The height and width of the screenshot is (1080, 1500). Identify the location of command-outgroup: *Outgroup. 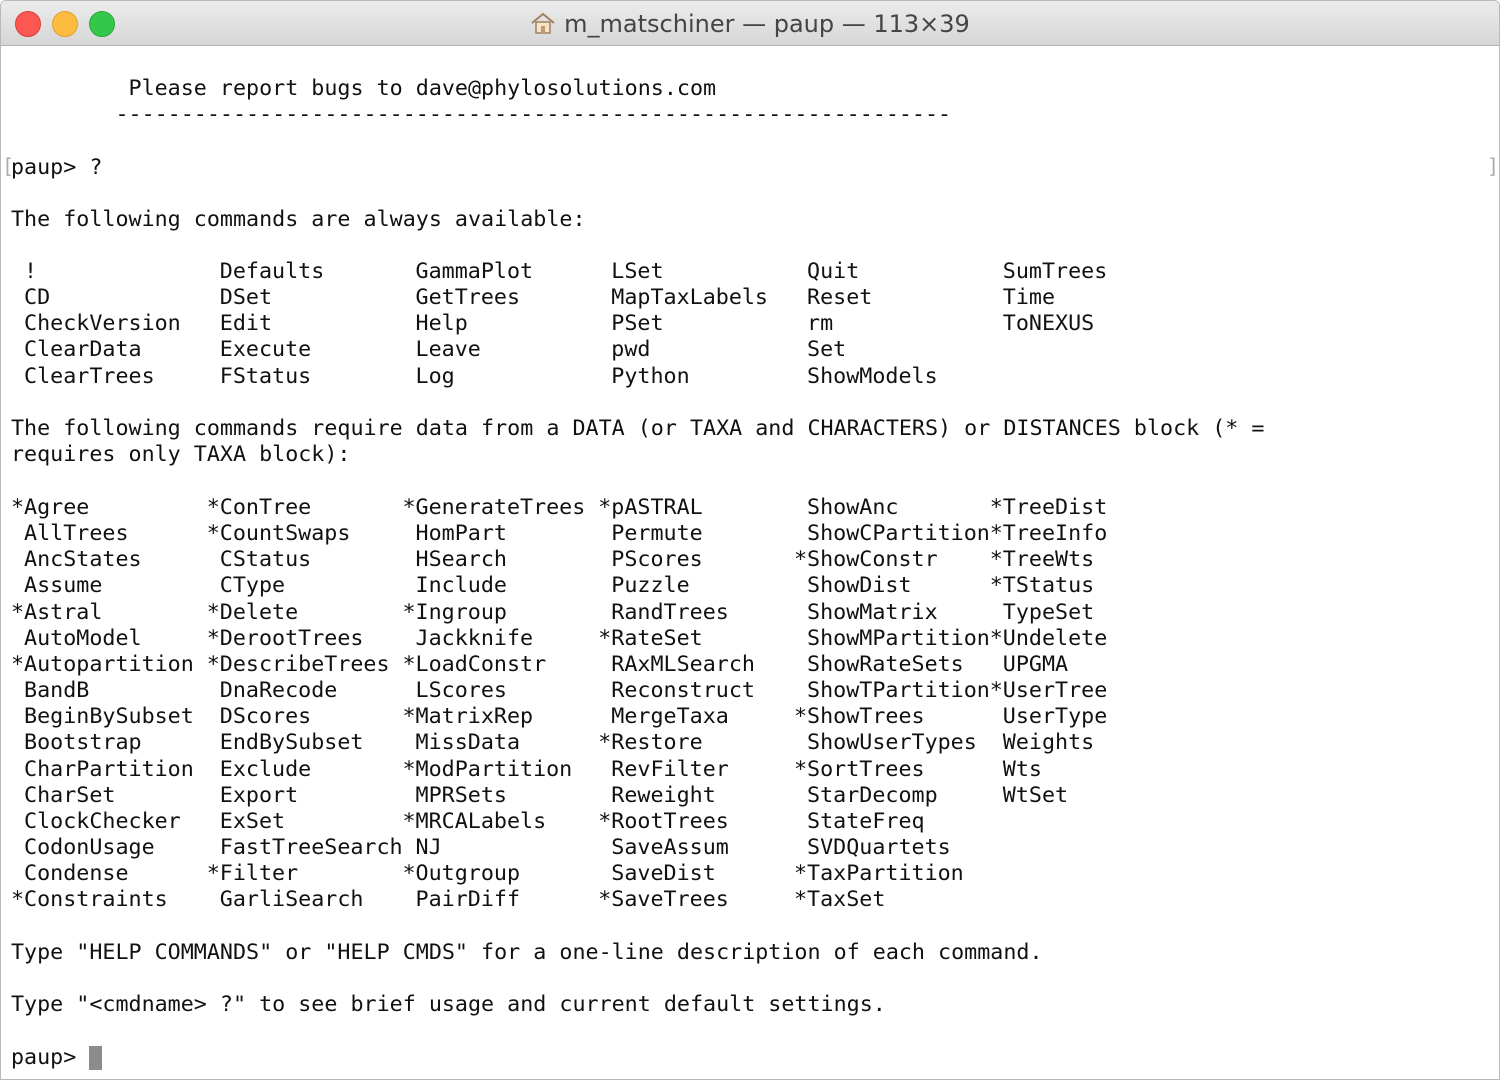
(461, 874).